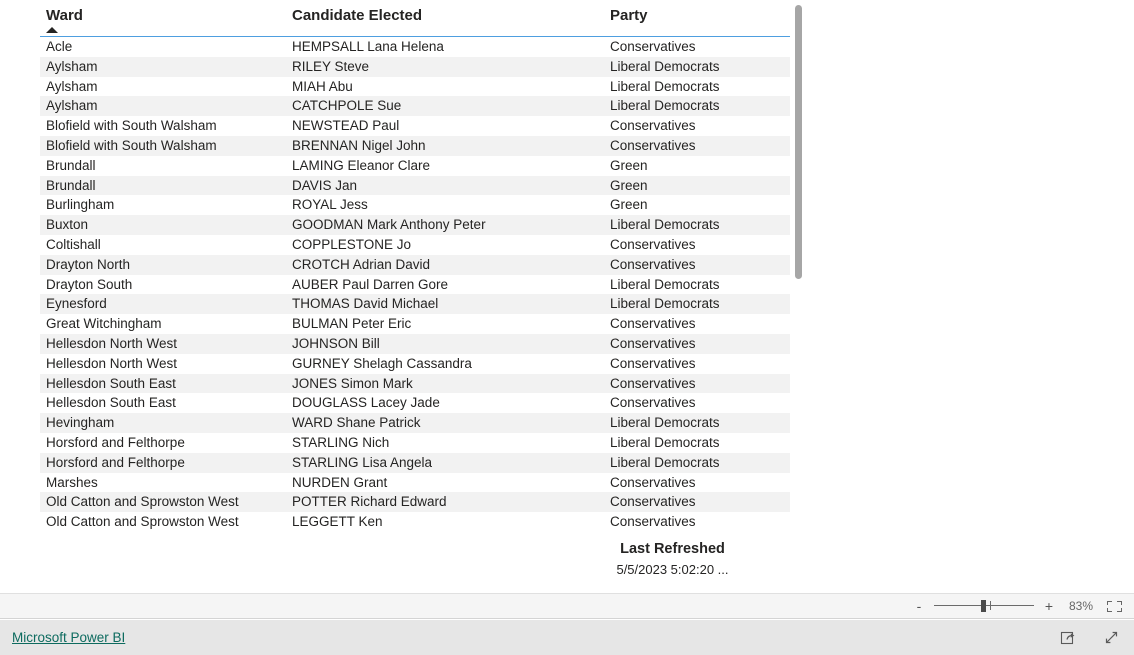 This screenshot has width=1134, height=655. I want to click on cell-candidate-elected: BRENNAN Nigel John, so click(445, 145).